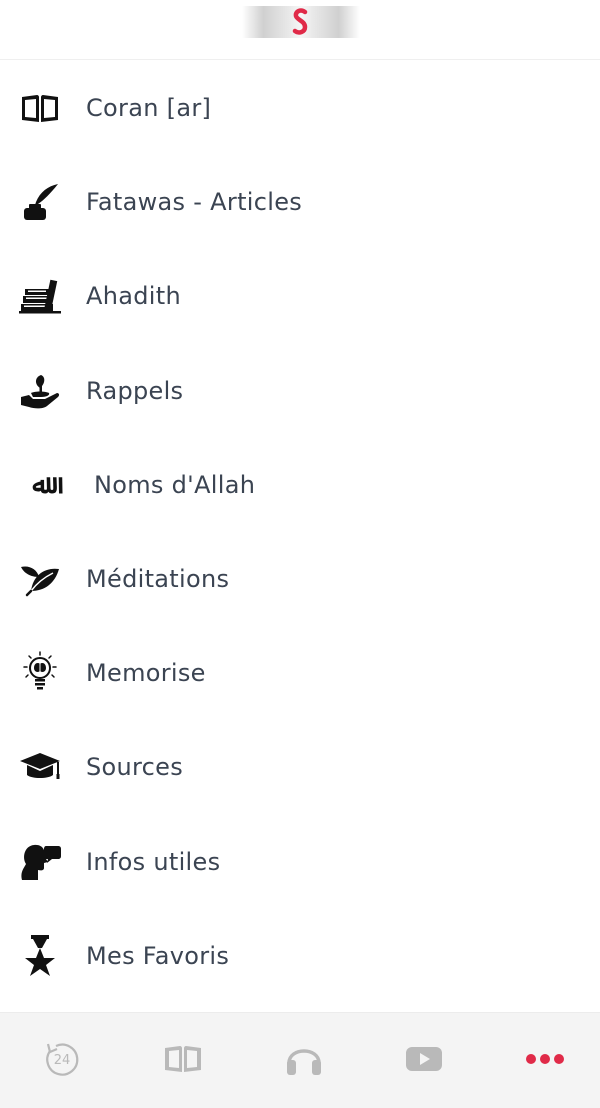  I want to click on headphones-icon, so click(304, 1062).